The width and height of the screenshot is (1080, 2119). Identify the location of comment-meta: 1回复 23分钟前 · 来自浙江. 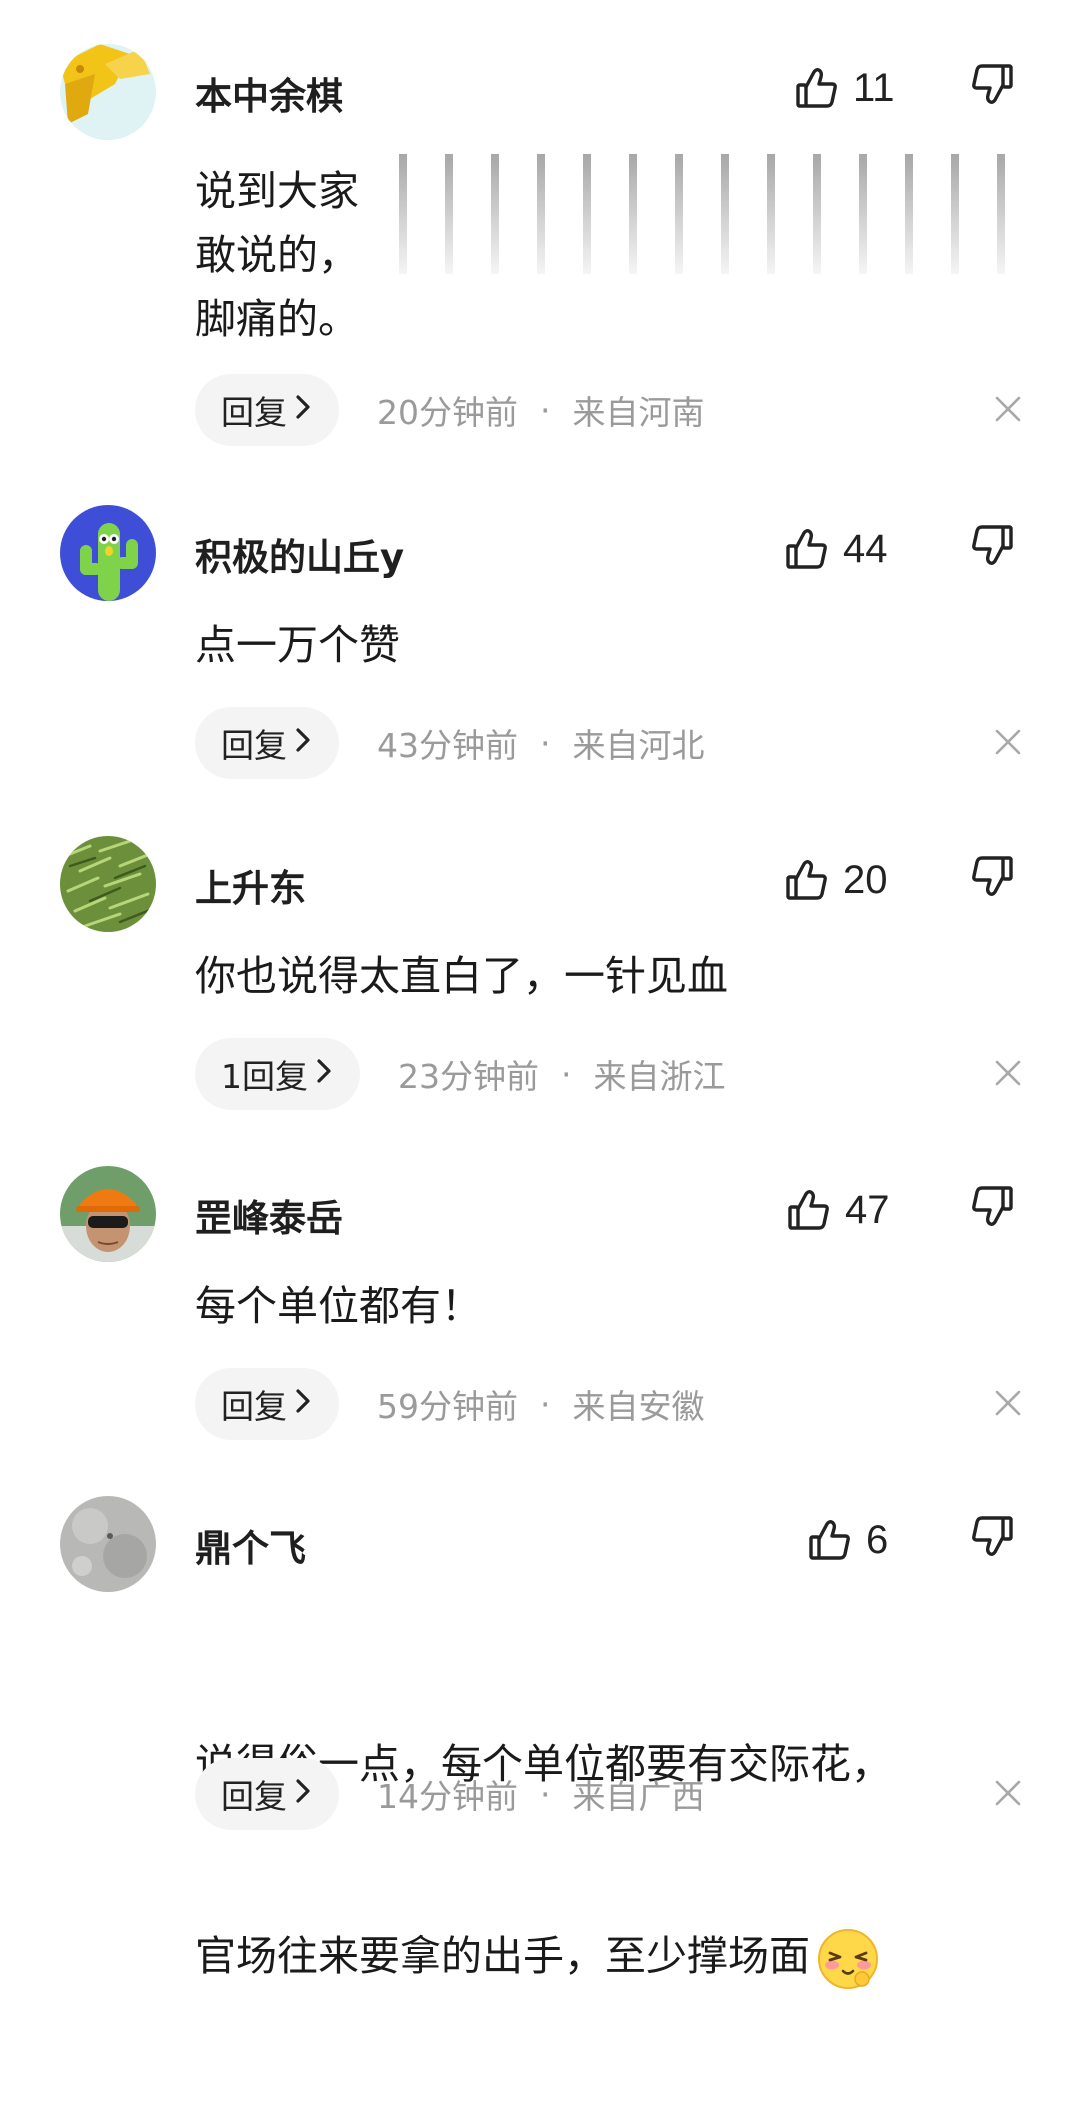
(460, 1074).